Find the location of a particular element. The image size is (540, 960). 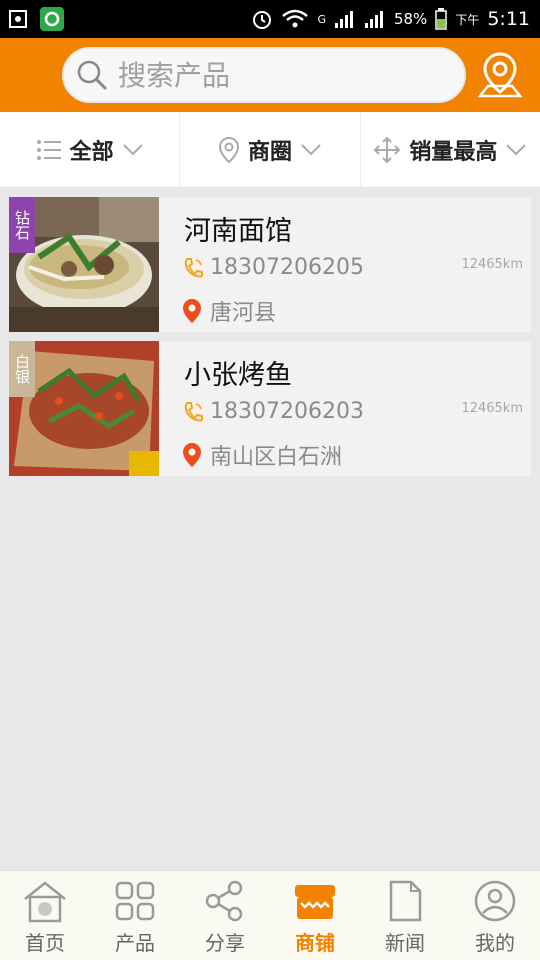

nav-news-label: 新闻 is located at coordinates (405, 943).